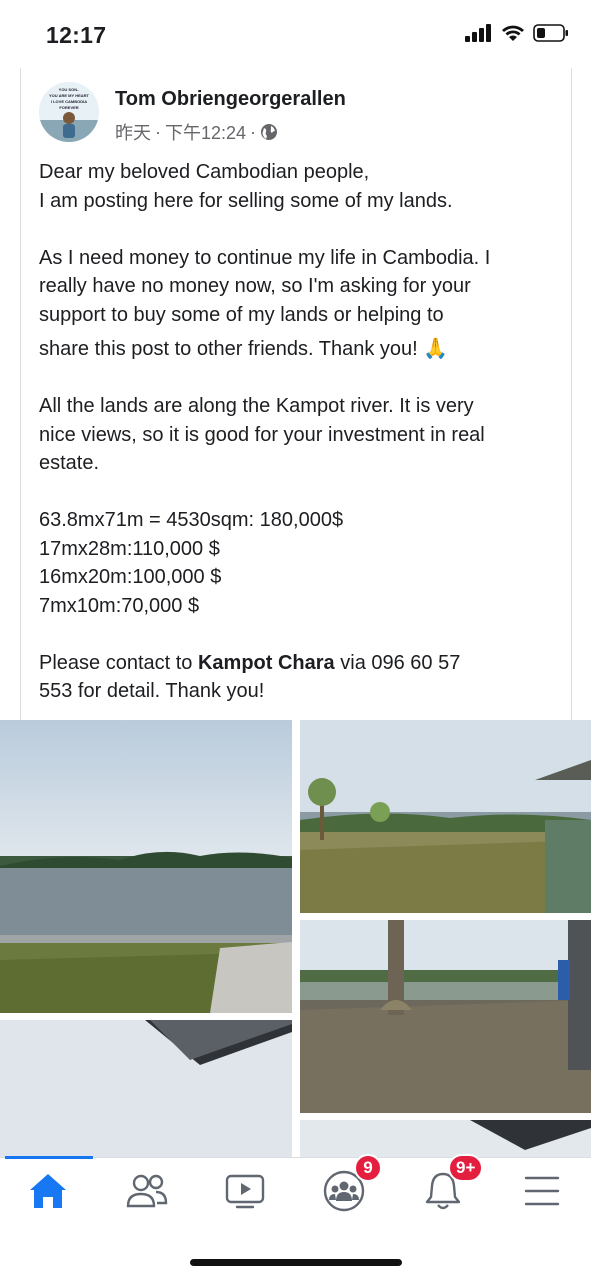  I want to click on home-icon, so click(48, 1191).